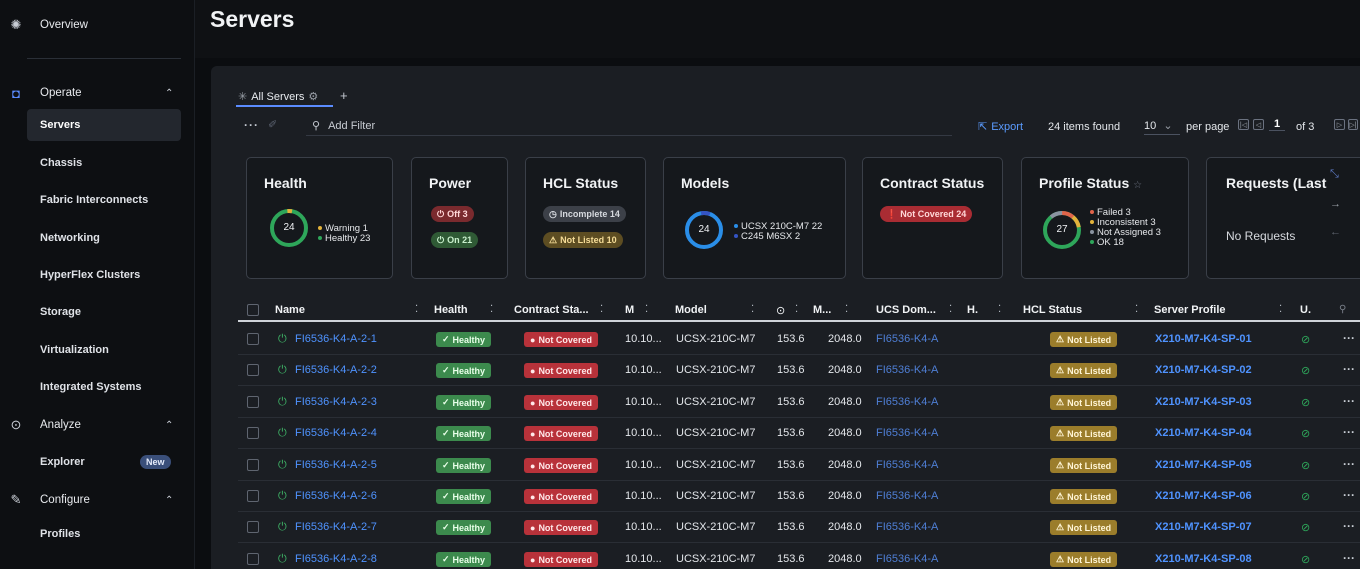 This screenshot has height=569, width=1360. What do you see at coordinates (1342, 309) in the screenshot?
I see `pin-icon: ⚲` at bounding box center [1342, 309].